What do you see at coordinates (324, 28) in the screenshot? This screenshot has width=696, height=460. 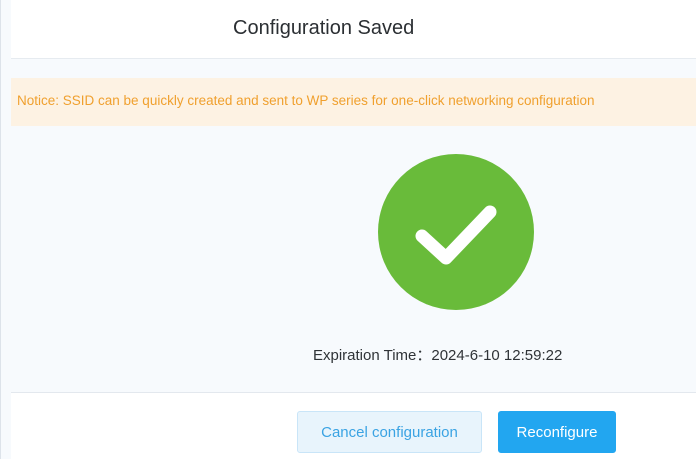 I see `dialog-title-text: Configuration Saved` at bounding box center [324, 28].